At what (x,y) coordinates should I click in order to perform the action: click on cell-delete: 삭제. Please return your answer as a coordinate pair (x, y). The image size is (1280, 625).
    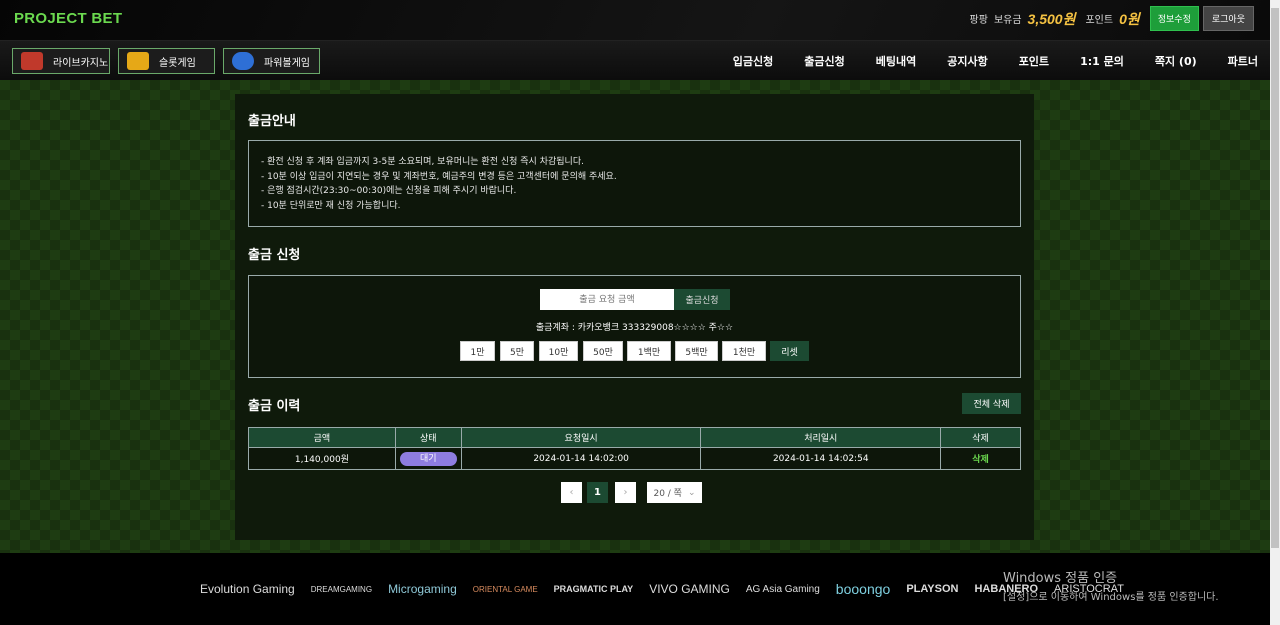
    Looking at the image, I should click on (980, 458).